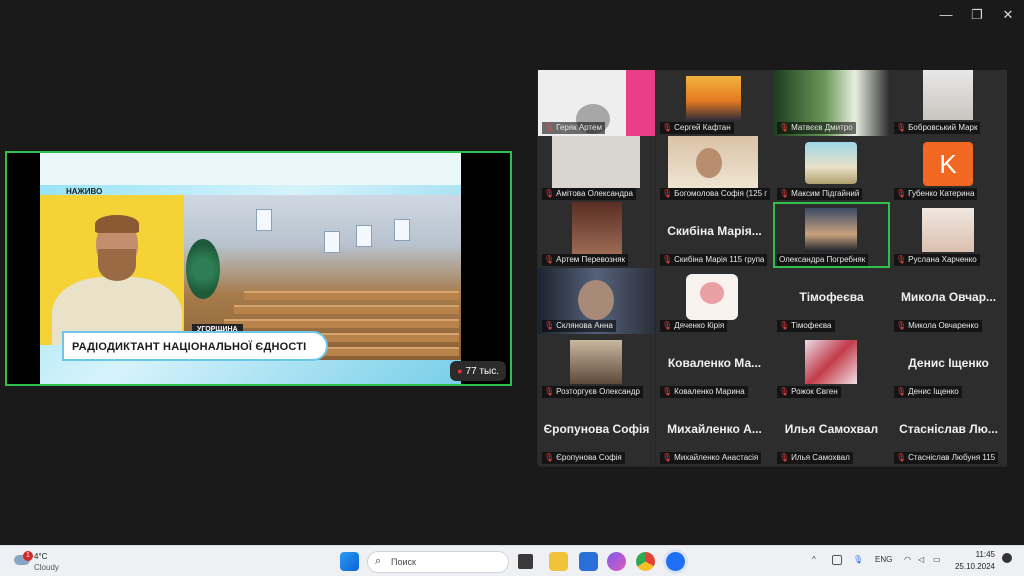 The width and height of the screenshot is (1024, 576). What do you see at coordinates (809, 392) in the screenshot?
I see `participant-name: 🎙 Рожок Євген` at bounding box center [809, 392].